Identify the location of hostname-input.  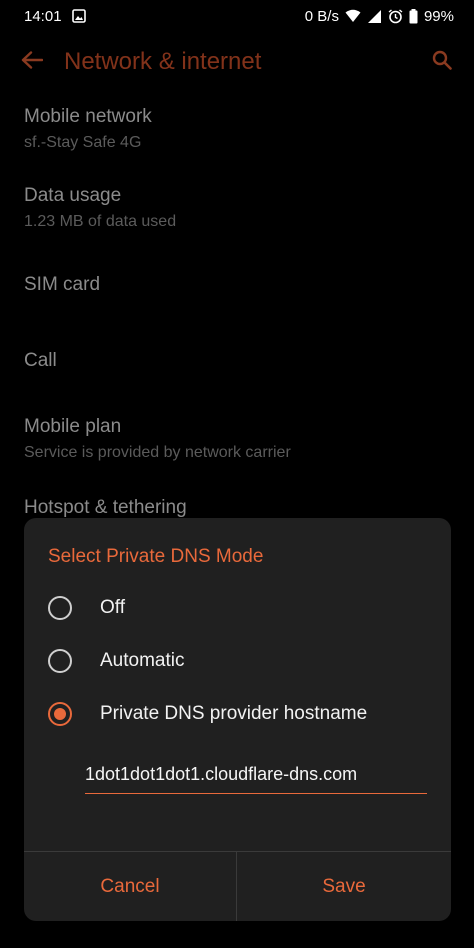
(256, 774).